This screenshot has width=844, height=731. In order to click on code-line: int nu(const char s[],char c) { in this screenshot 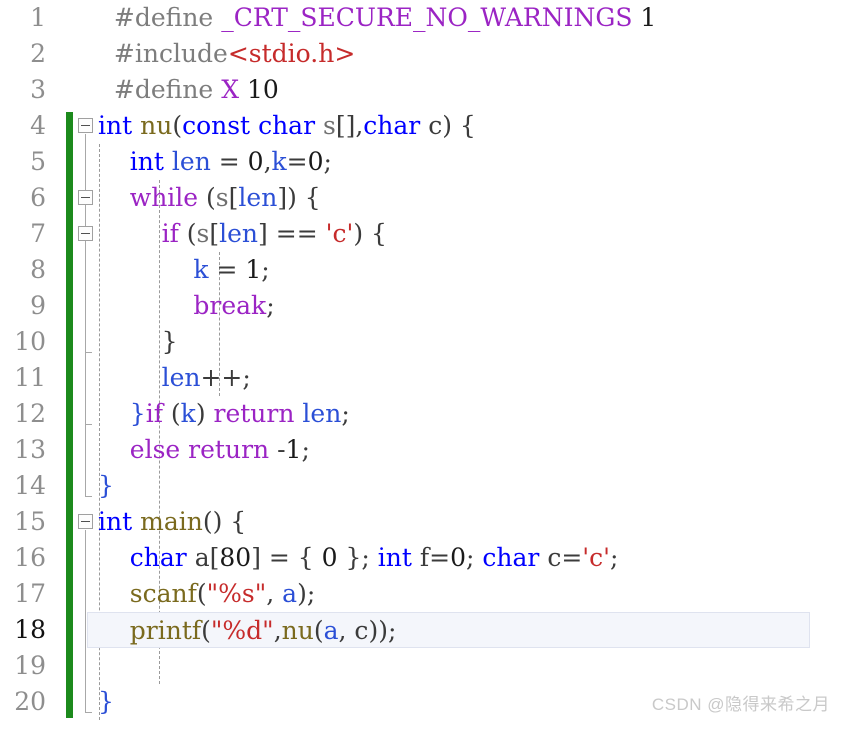, I will do `click(471, 126)`.